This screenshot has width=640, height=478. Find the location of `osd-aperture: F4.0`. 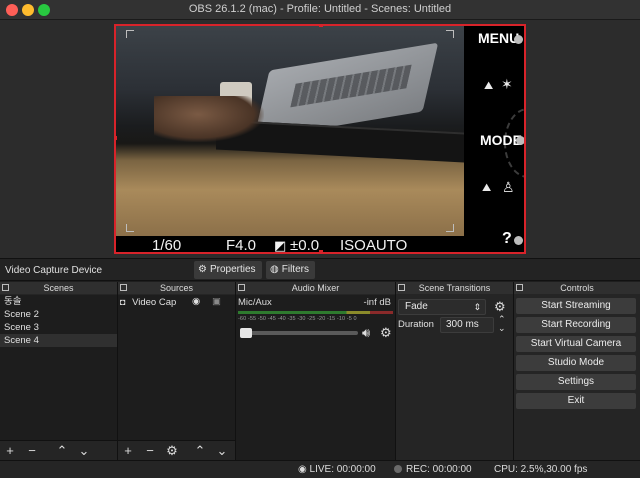

osd-aperture: F4.0 is located at coordinates (241, 245).